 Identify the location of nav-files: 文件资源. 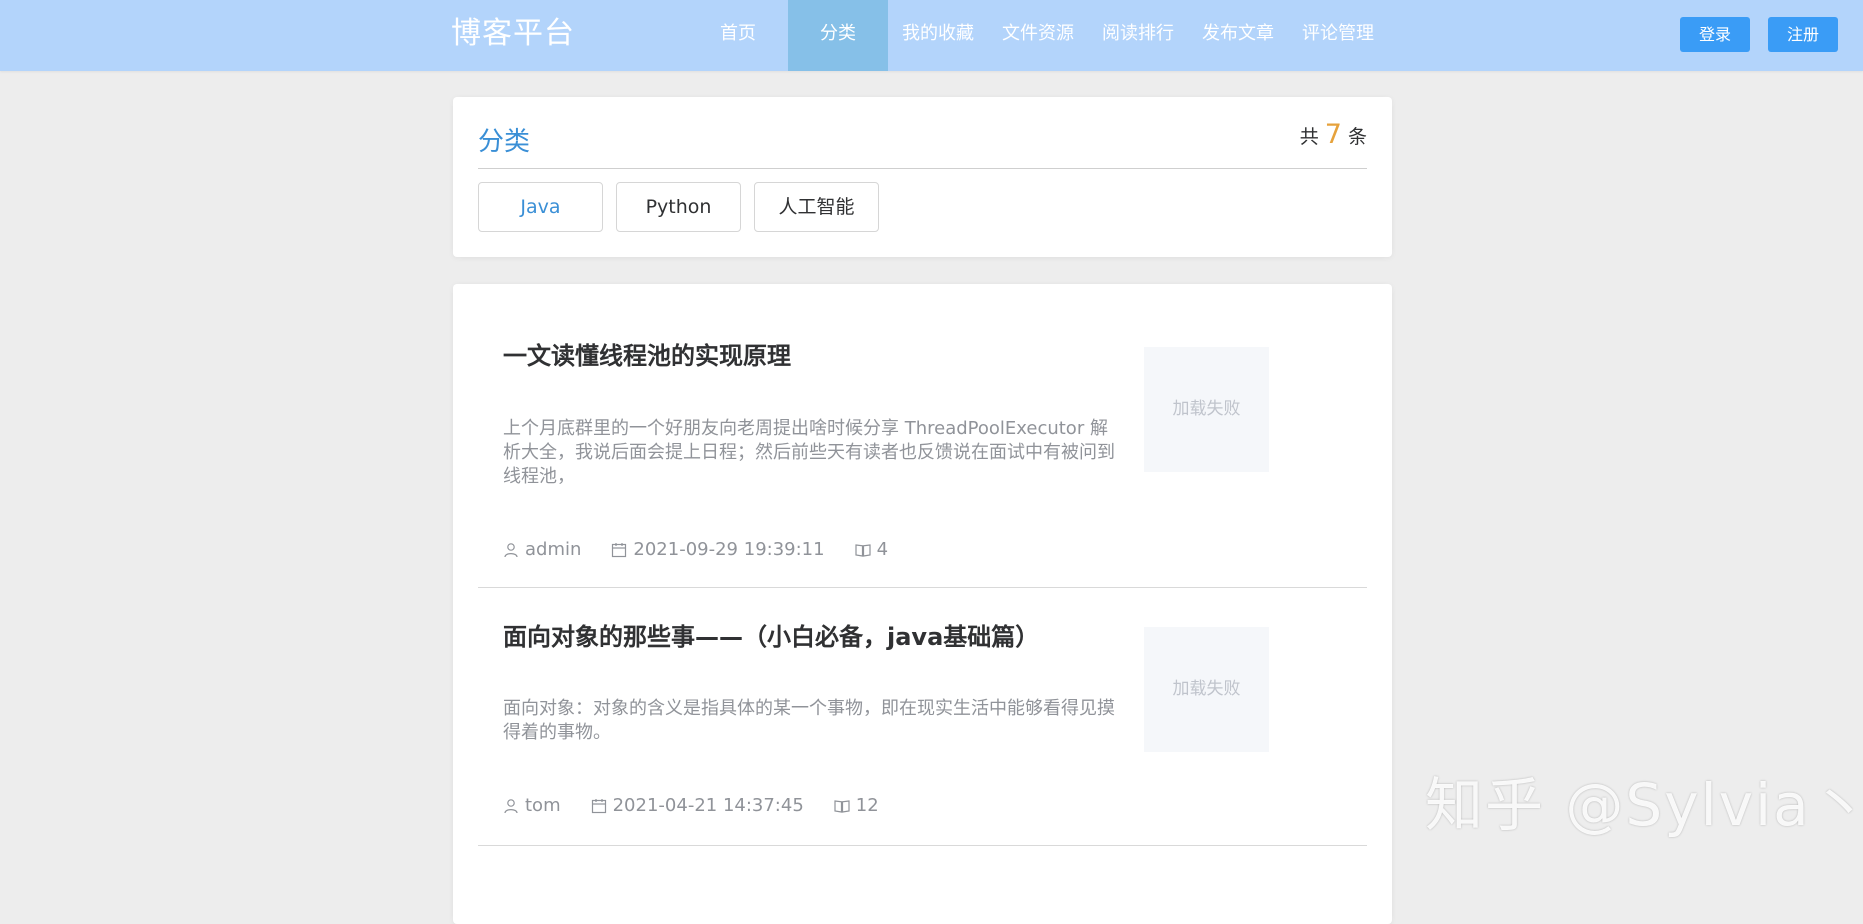
(1038, 35).